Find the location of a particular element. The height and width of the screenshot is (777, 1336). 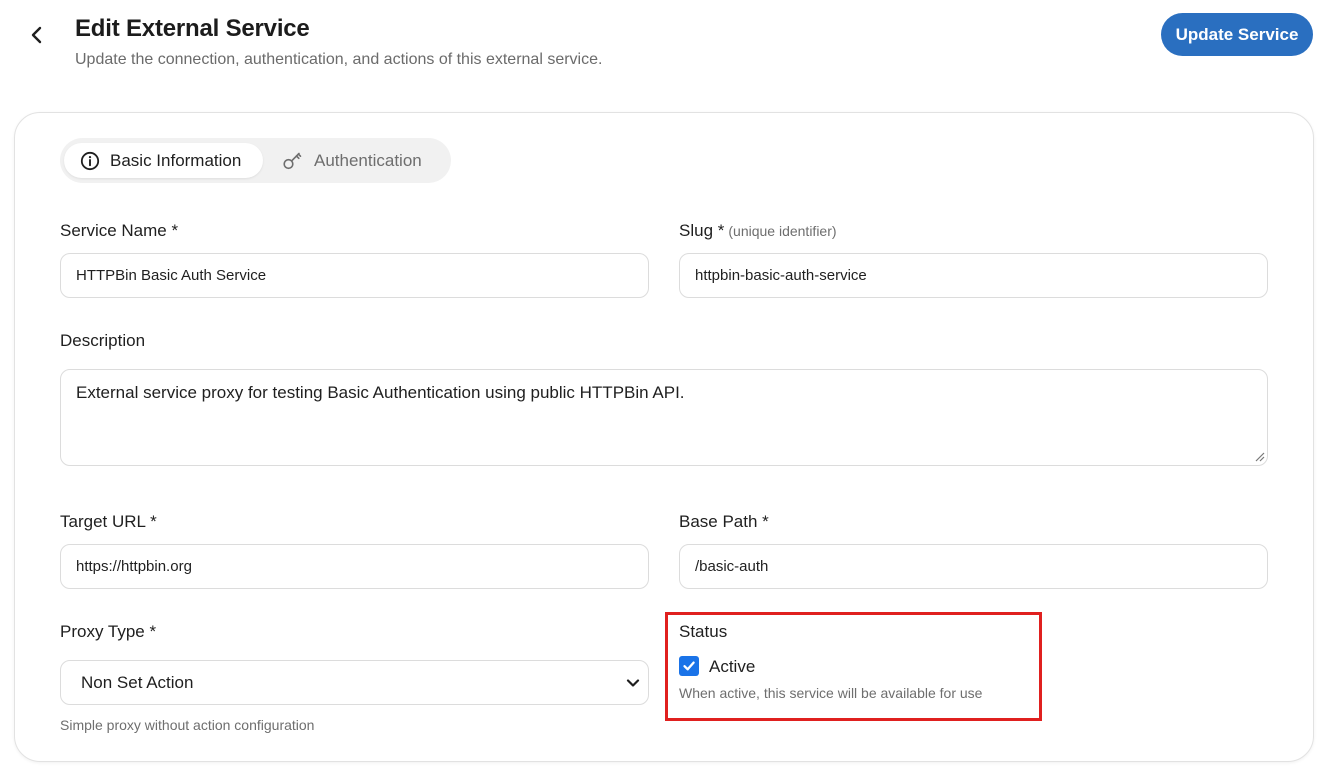

slug-hint: (unique identifier) is located at coordinates (782, 231).